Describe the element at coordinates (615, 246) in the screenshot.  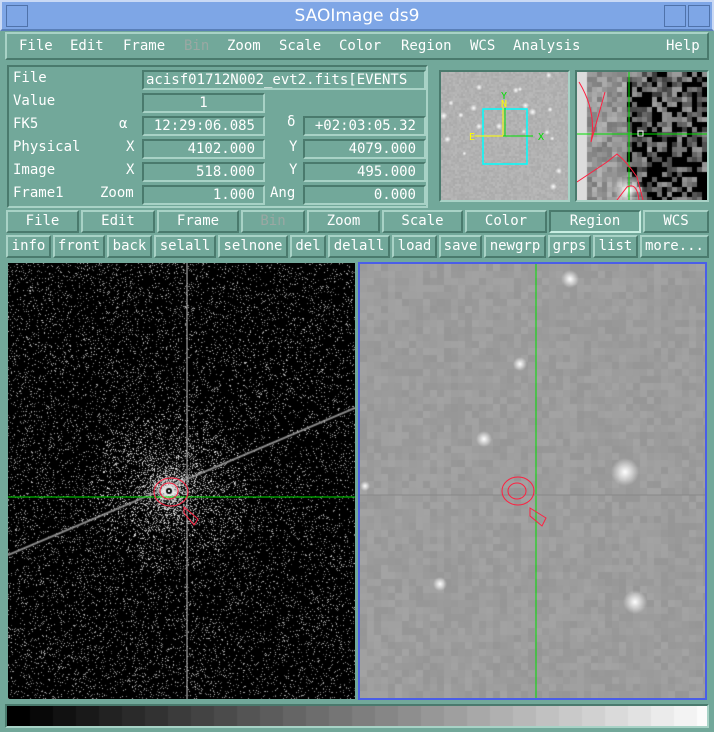
I see `region-buttons-list-button: list` at that location.